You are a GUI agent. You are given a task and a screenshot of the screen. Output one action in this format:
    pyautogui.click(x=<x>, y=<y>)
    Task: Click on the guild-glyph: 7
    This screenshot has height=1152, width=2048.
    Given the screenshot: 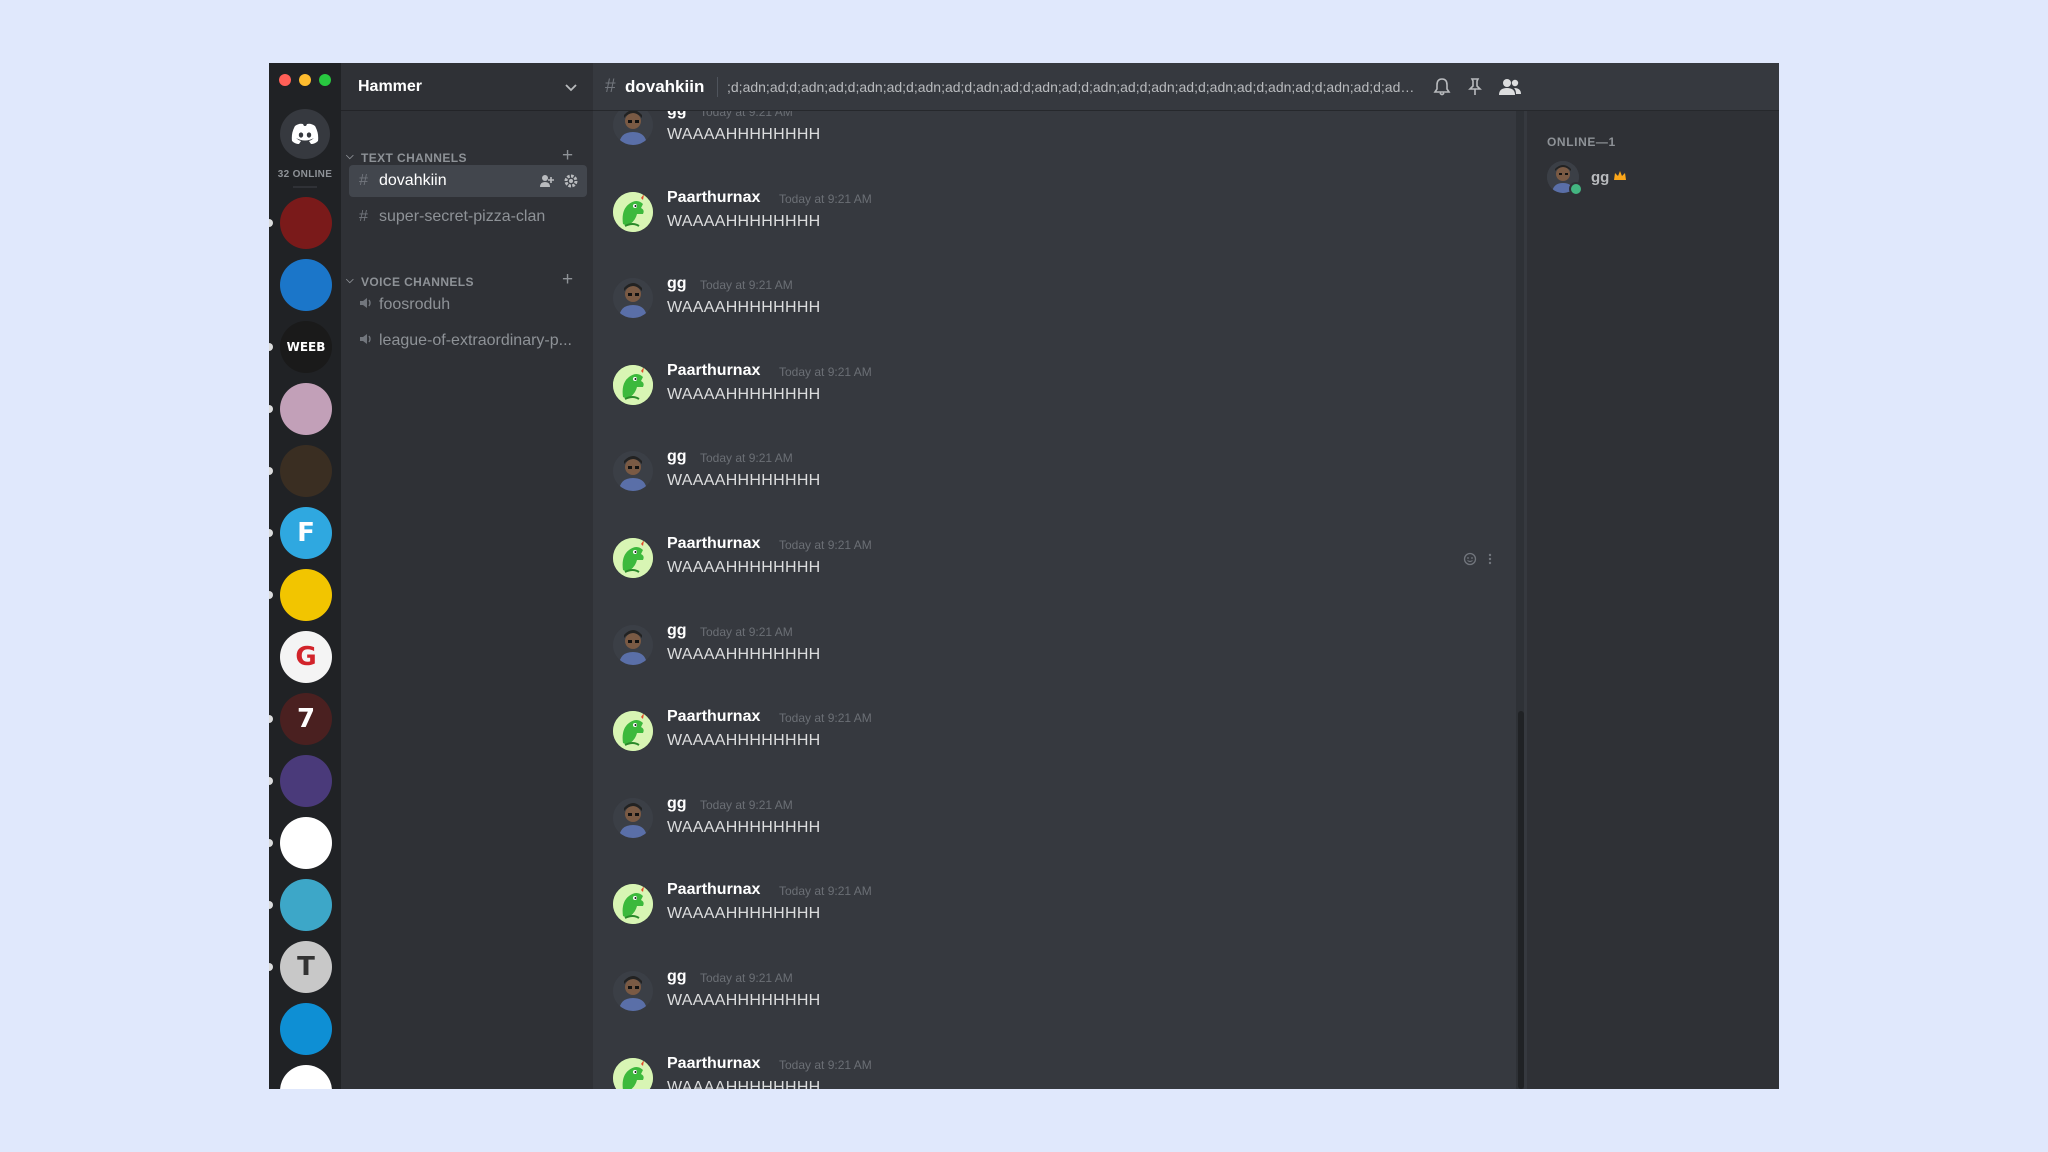 What is the action you would take?
    pyautogui.click(x=306, y=719)
    